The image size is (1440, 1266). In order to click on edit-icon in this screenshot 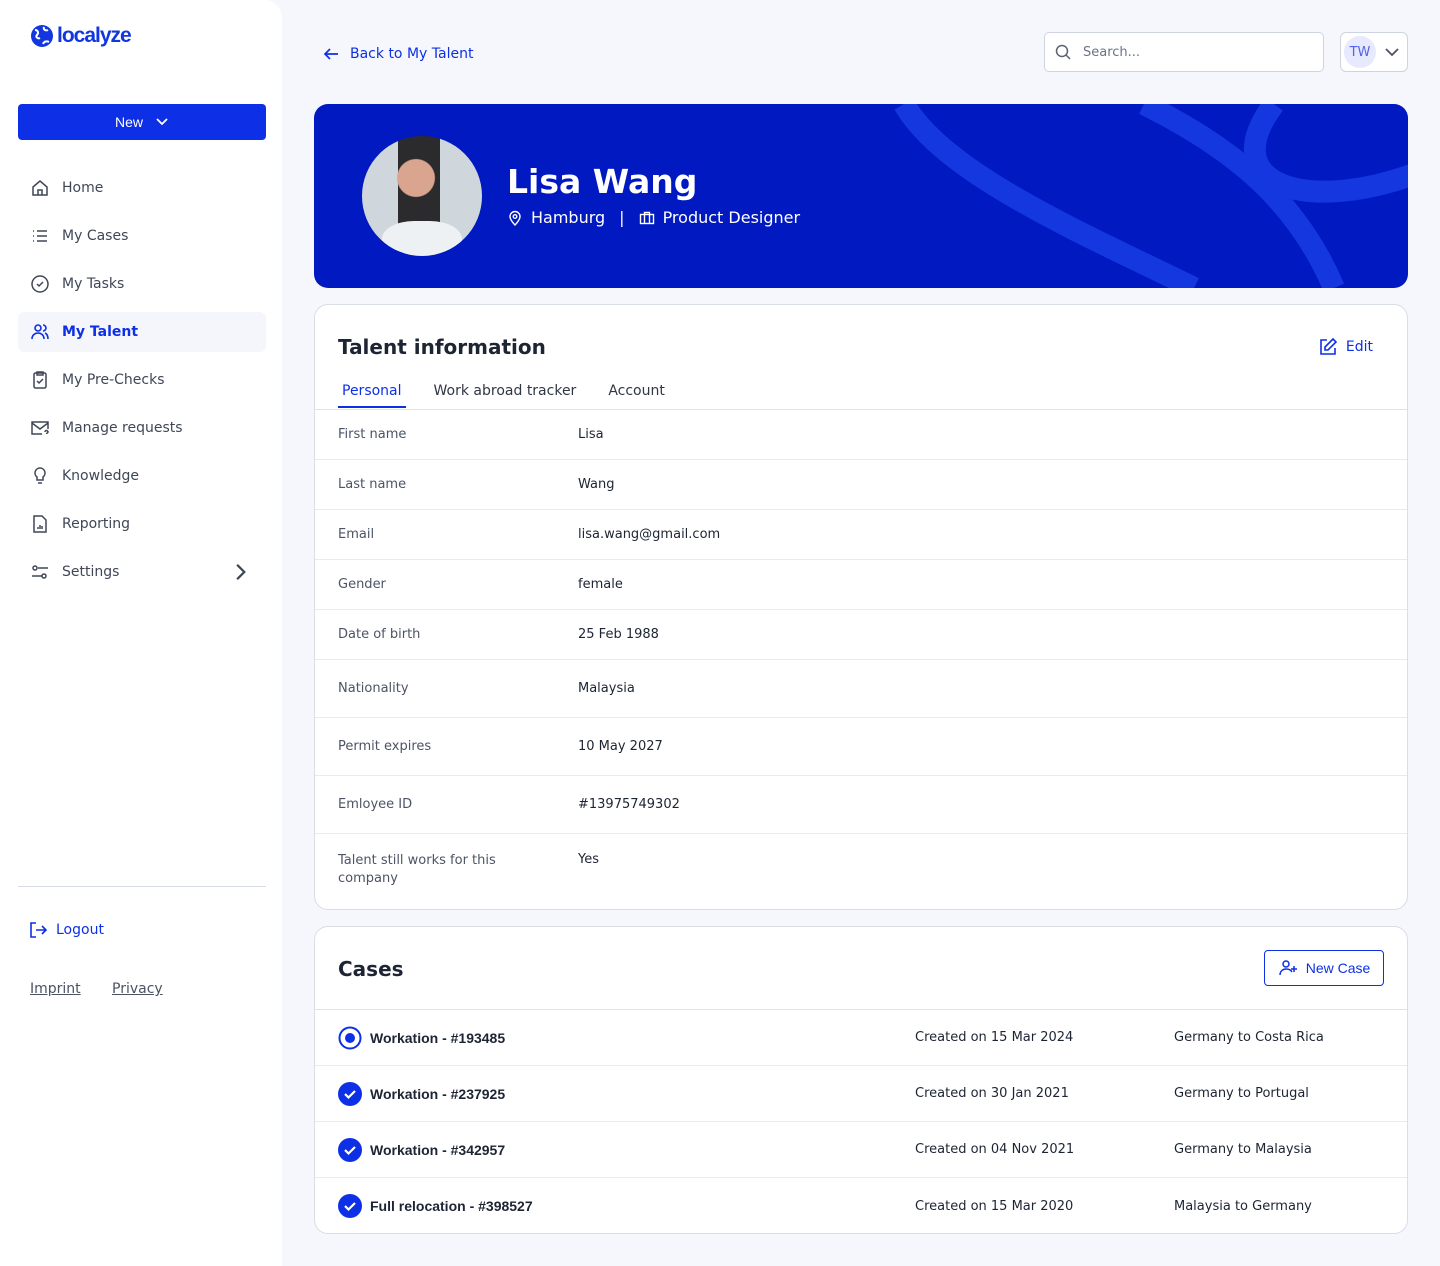, I will do `click(1329, 346)`.